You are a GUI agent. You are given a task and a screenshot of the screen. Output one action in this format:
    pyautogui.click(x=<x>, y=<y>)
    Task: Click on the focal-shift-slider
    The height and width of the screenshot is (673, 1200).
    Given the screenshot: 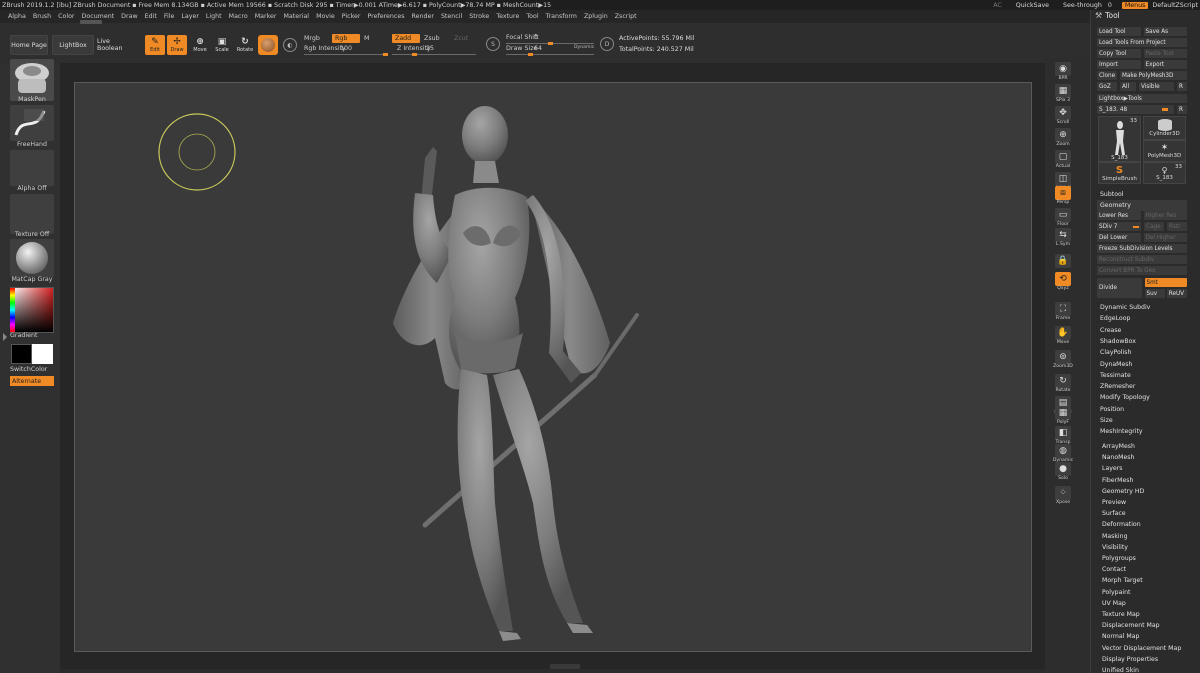 What is the action you would take?
    pyautogui.click(x=550, y=43)
    